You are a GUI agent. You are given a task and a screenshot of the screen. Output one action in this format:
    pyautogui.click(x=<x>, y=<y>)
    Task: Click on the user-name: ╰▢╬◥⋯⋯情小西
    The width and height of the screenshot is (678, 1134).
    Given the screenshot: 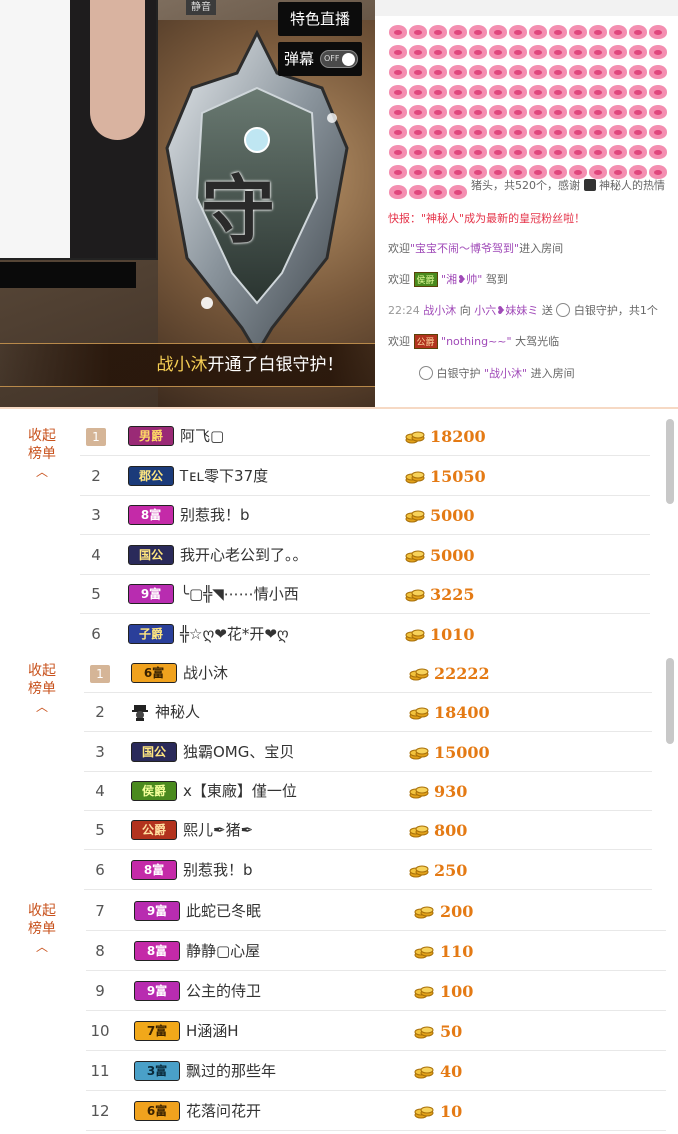 What is the action you would take?
    pyautogui.click(x=239, y=594)
    